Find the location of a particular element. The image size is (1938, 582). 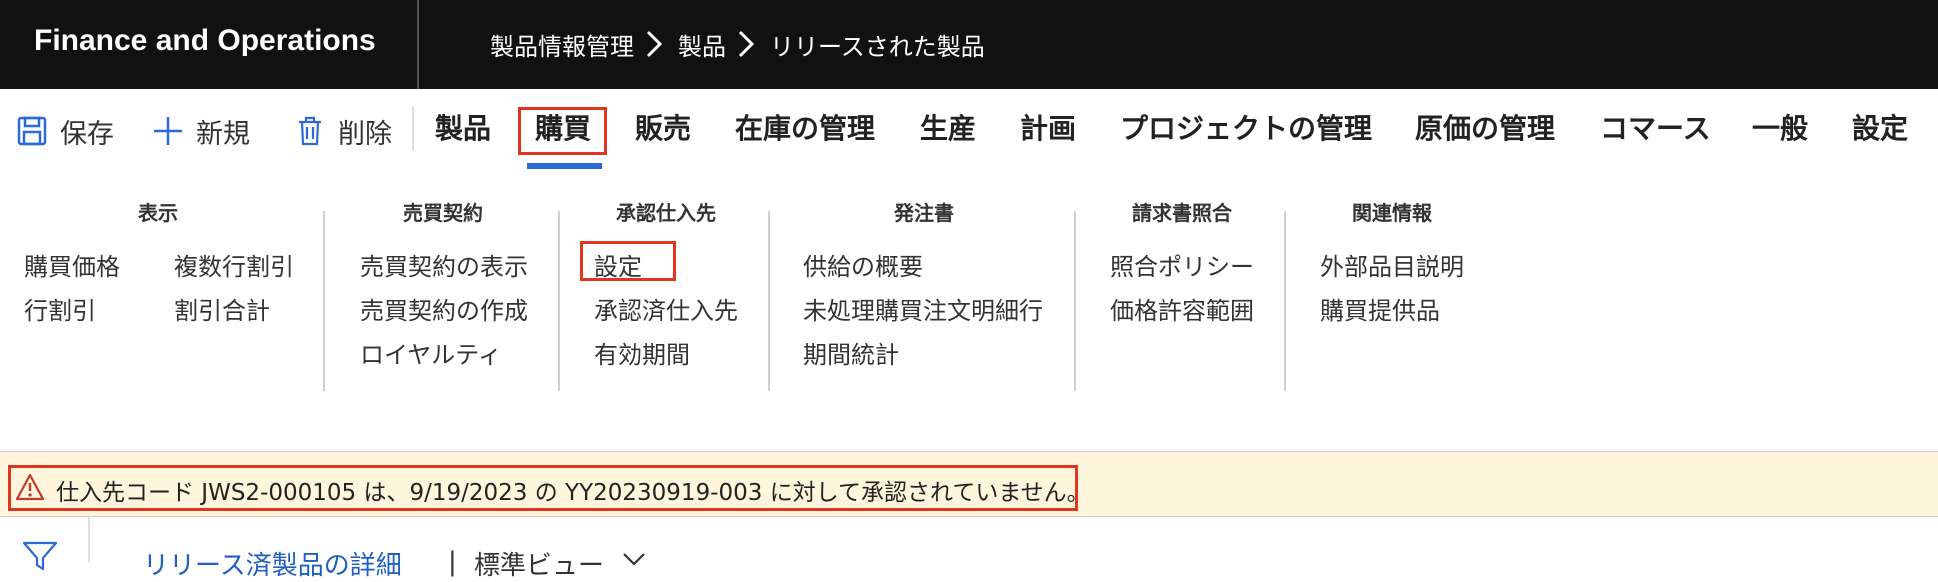

setup-item-highlight is located at coordinates (628, 261).